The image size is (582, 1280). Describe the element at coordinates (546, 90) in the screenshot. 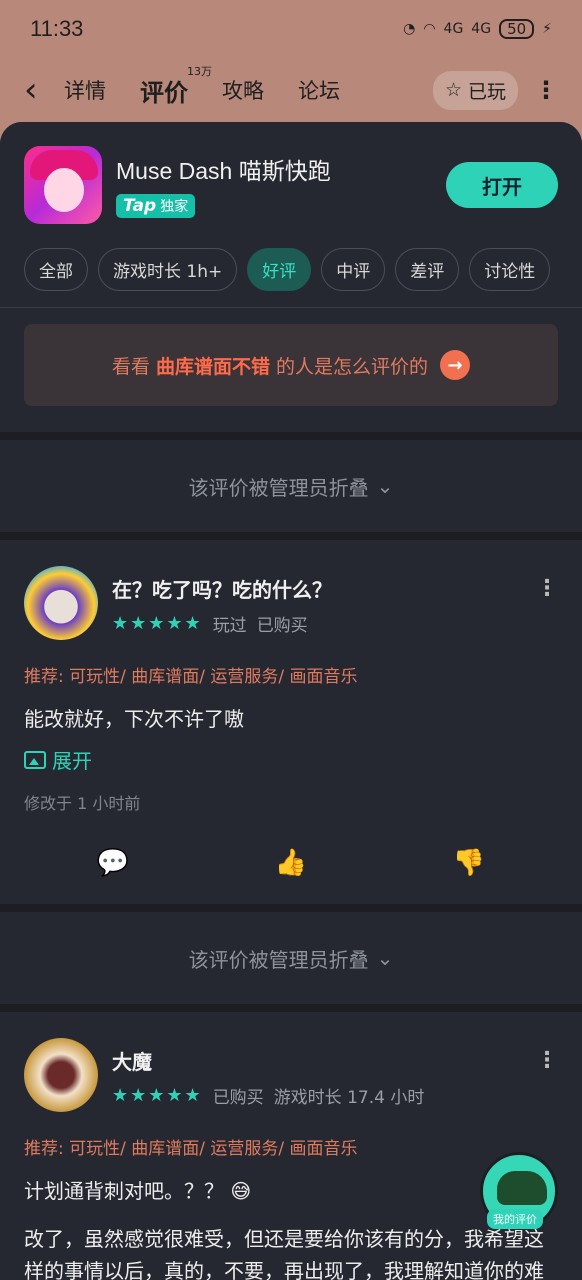

I see `more-vertical-icon: ⋮` at that location.